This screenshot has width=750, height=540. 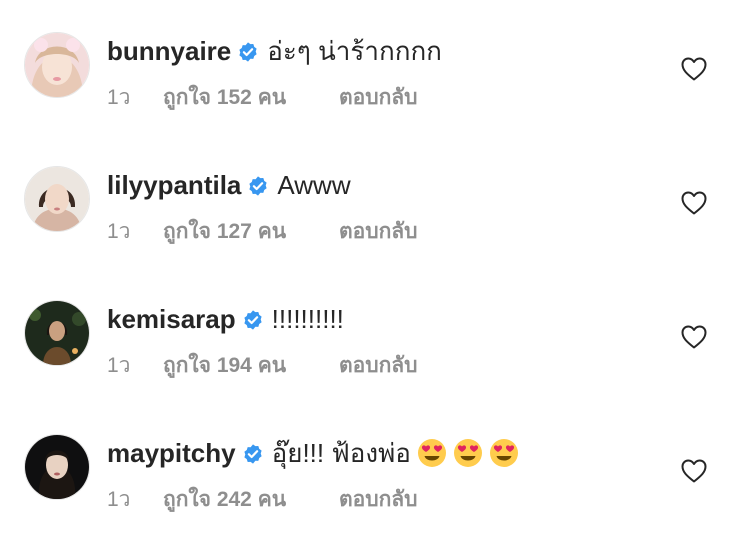 I want to click on comment-text: อ่ะๆ น่าร้ากกกก, so click(x=354, y=51).